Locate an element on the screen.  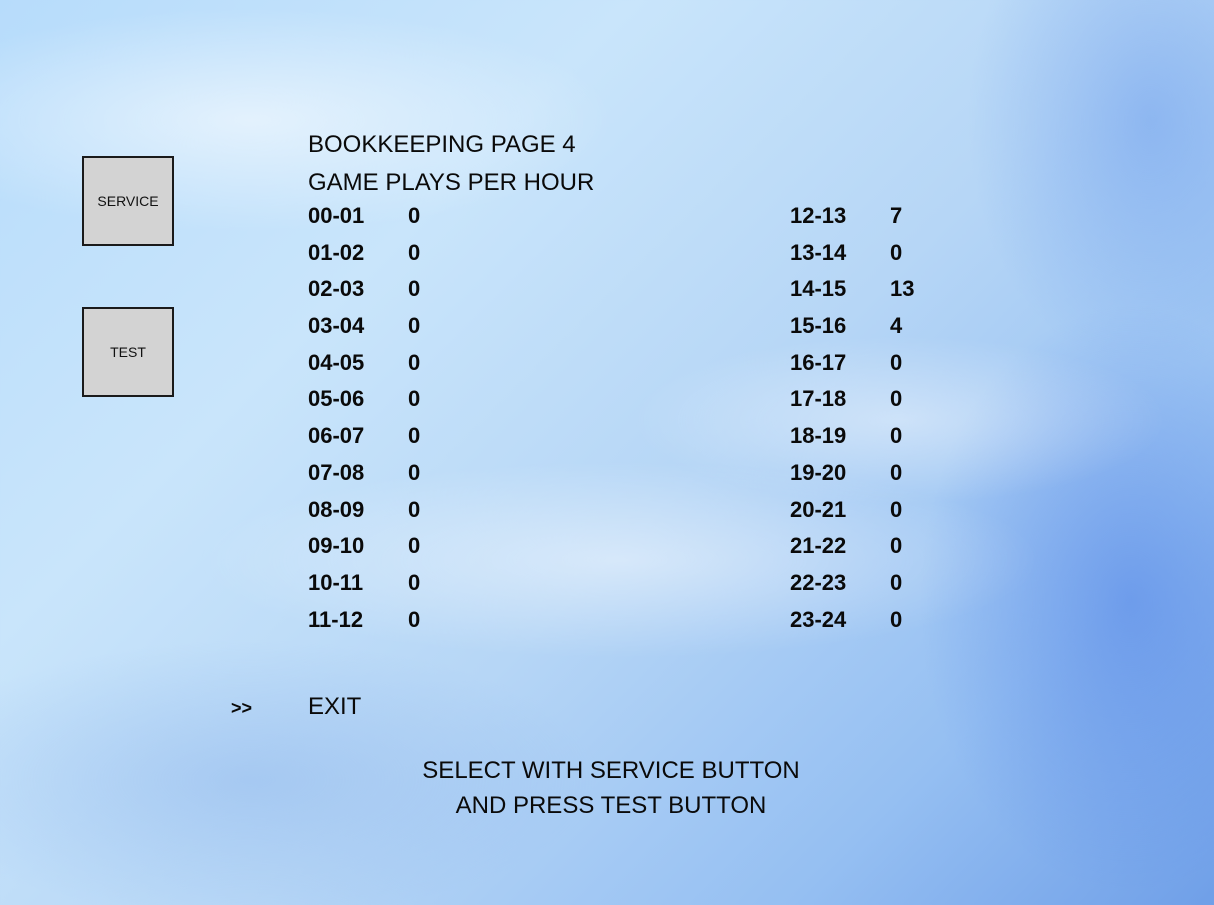
hour-row: 13-14 0 is located at coordinates (852, 255).